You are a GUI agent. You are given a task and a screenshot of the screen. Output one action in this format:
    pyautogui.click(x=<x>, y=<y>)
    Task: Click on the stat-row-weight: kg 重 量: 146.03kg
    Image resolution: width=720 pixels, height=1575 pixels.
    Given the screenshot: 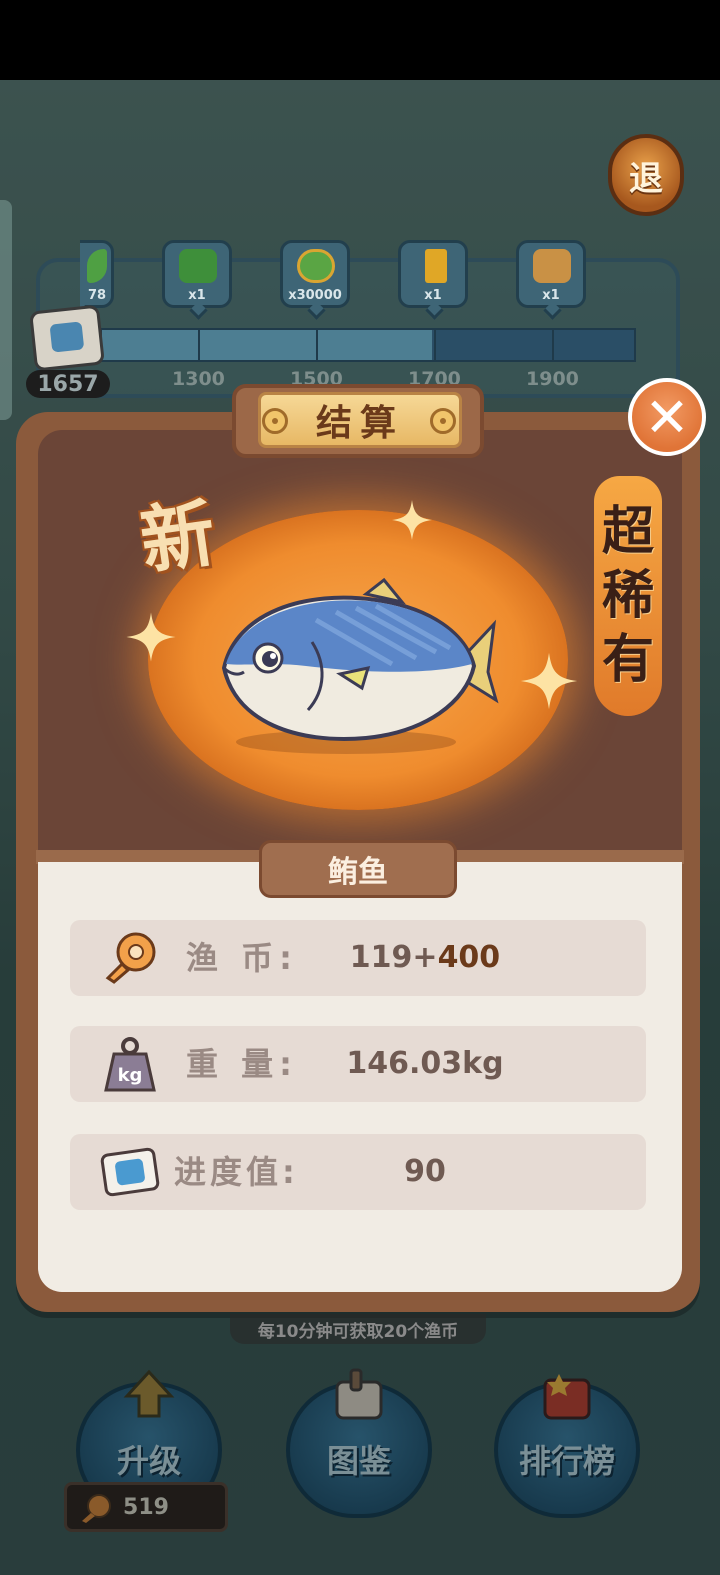 What is the action you would take?
    pyautogui.click(x=358, y=1064)
    